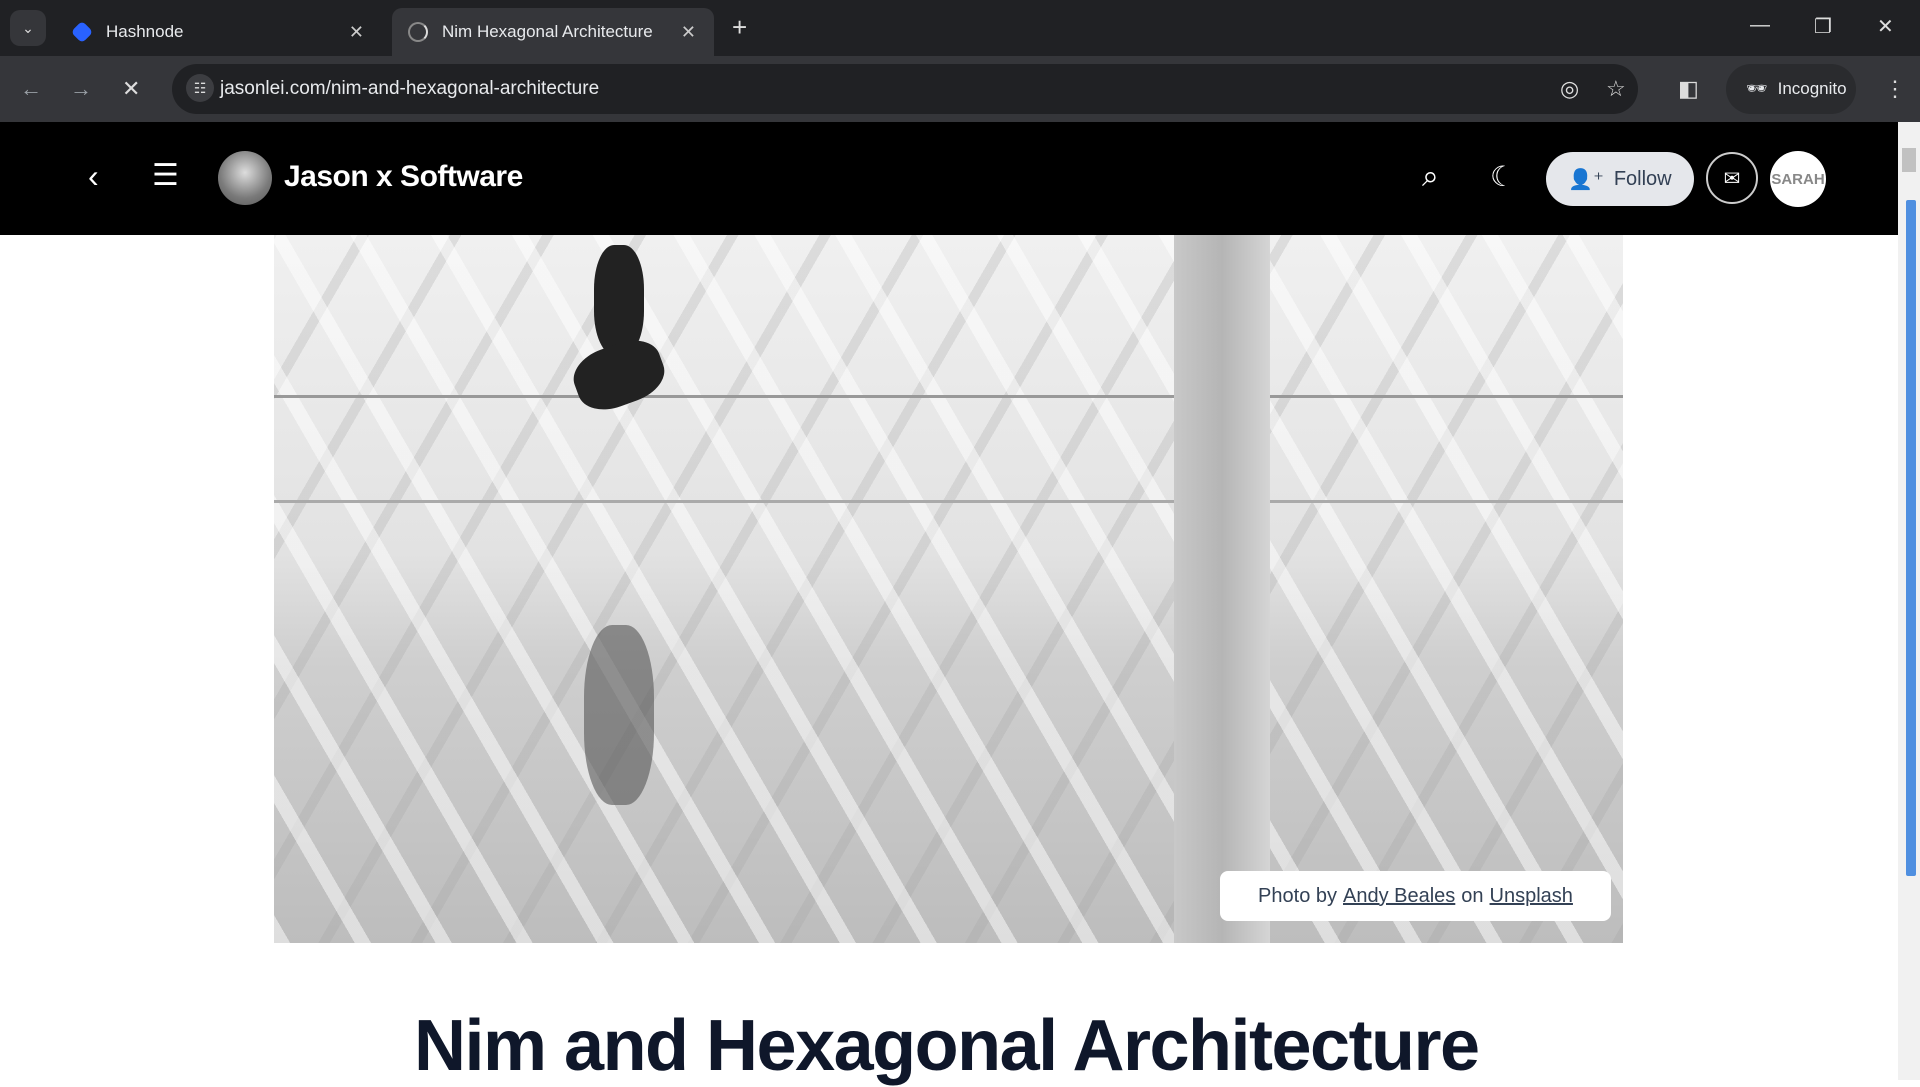 The height and width of the screenshot is (1087, 1920). I want to click on back-button: ←, so click(31, 89).